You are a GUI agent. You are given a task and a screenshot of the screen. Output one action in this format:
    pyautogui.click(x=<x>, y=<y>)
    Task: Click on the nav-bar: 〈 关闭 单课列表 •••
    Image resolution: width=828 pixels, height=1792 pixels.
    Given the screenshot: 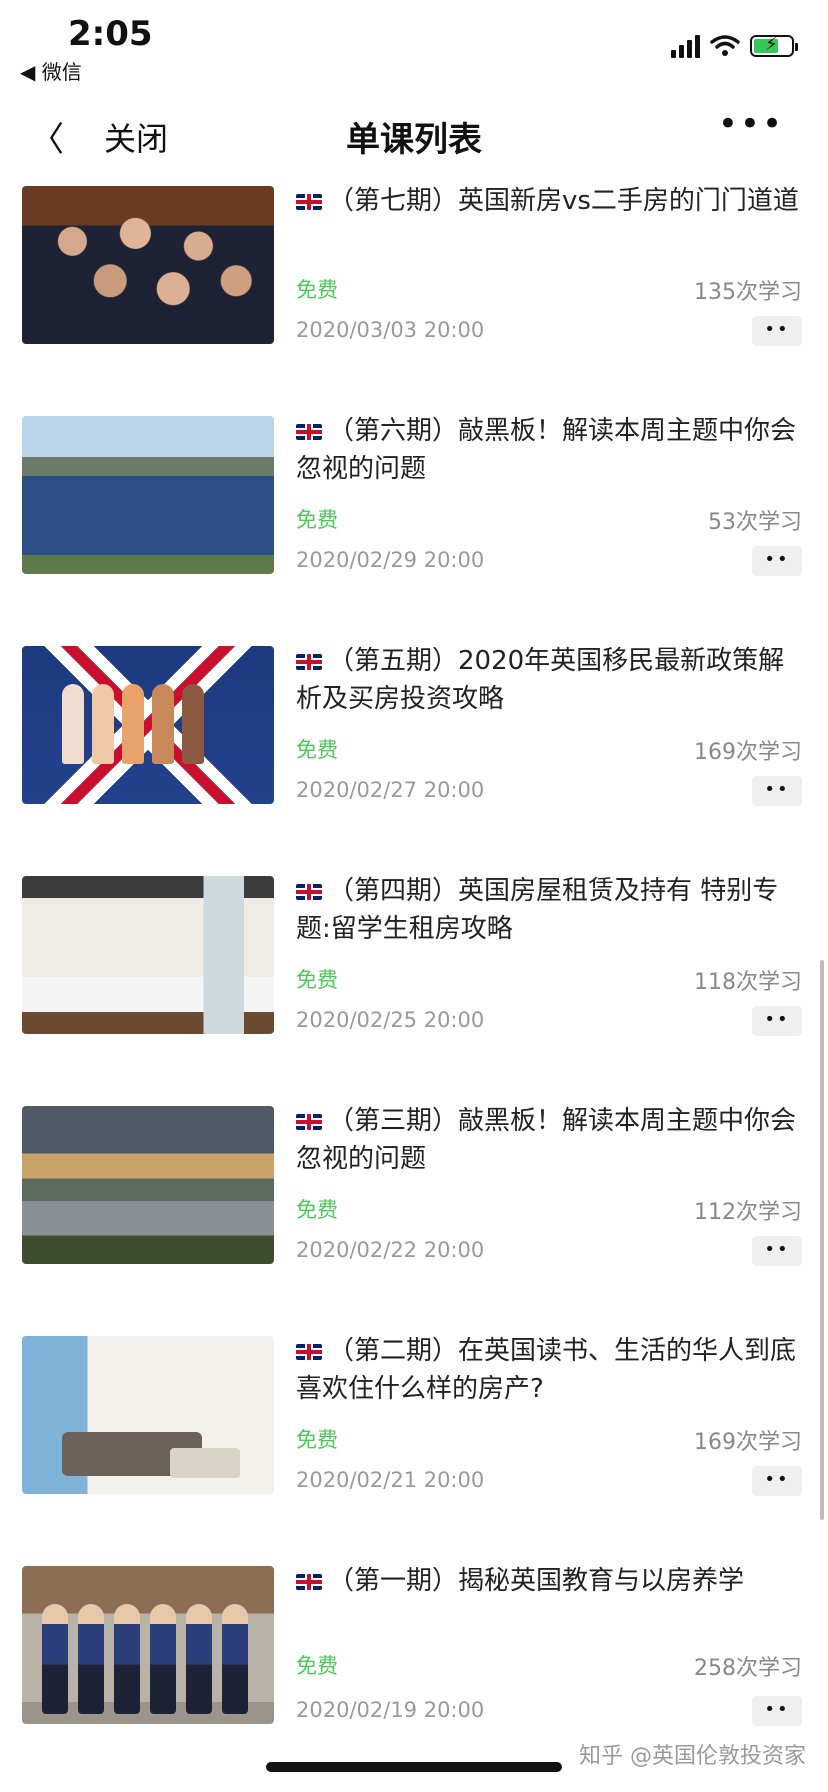 What is the action you would take?
    pyautogui.click(x=414, y=132)
    